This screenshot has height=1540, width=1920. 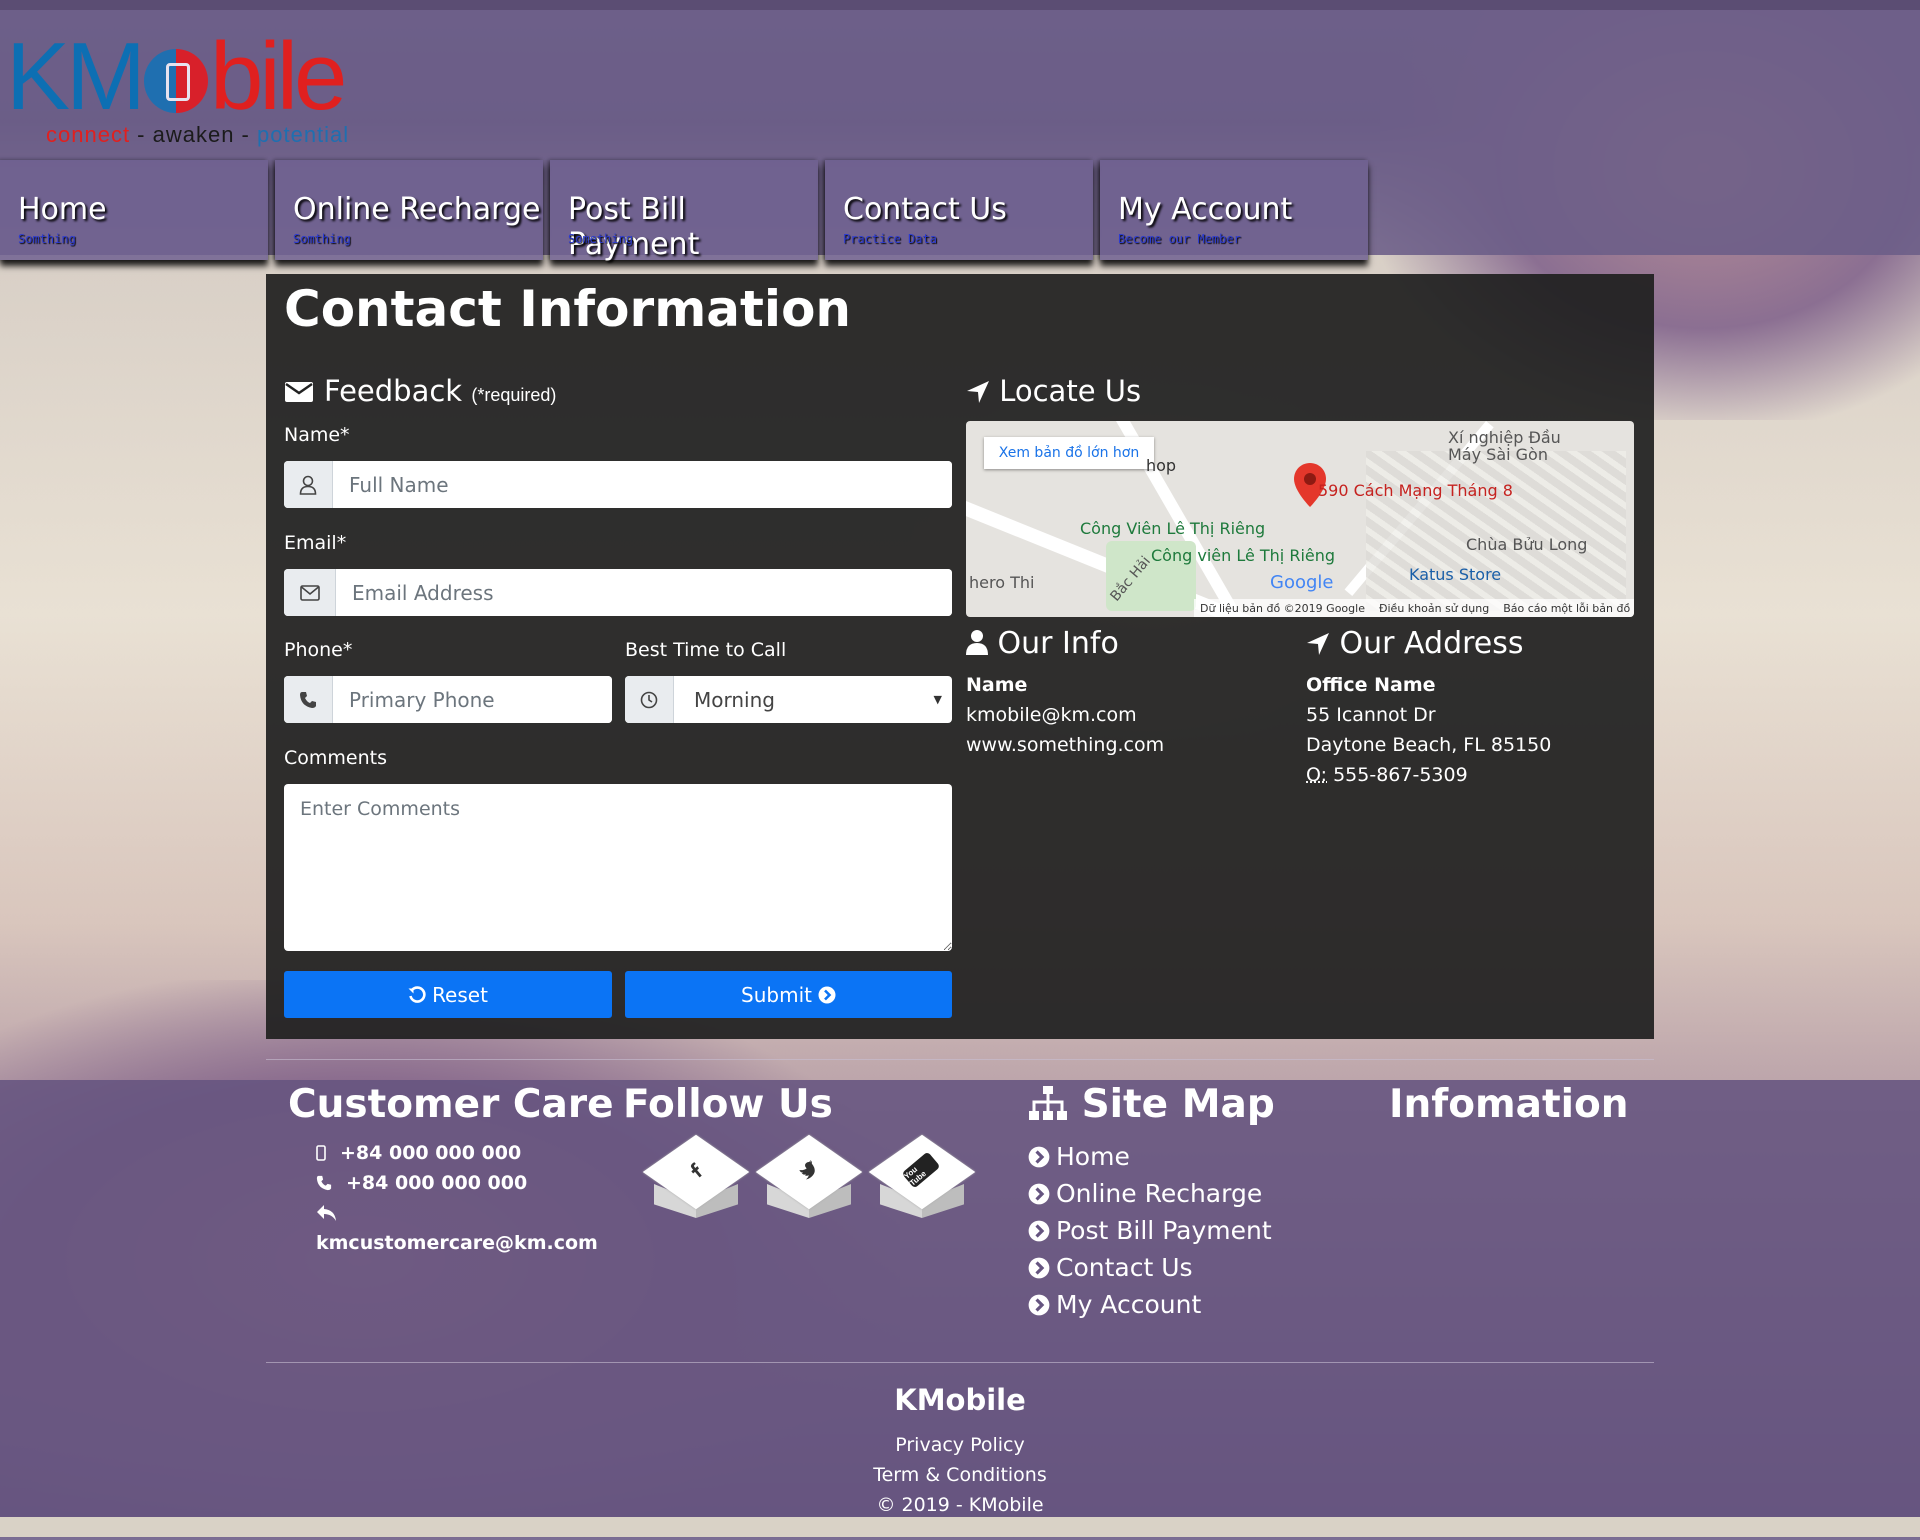 What do you see at coordinates (1069, 453) in the screenshot?
I see `view-larger-map-button: Xem bản đồ lớn hơn` at bounding box center [1069, 453].